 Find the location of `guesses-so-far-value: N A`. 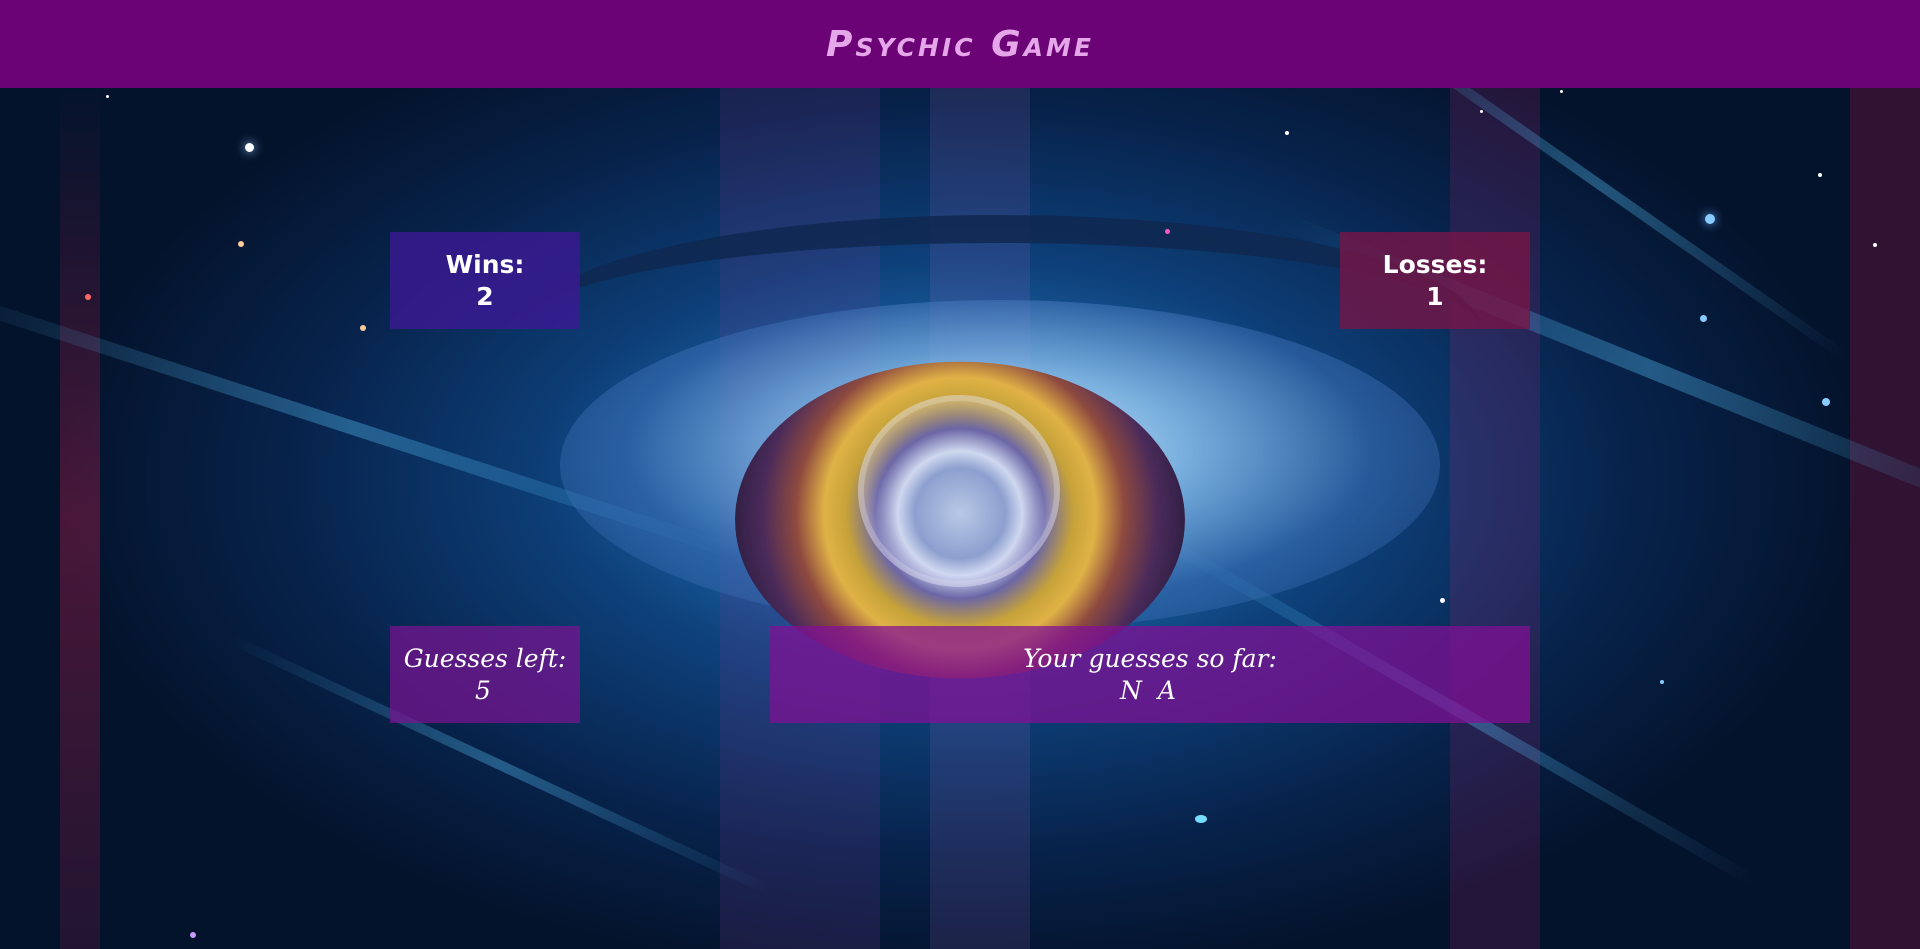

guesses-so-far-value: N A is located at coordinates (1150, 690).